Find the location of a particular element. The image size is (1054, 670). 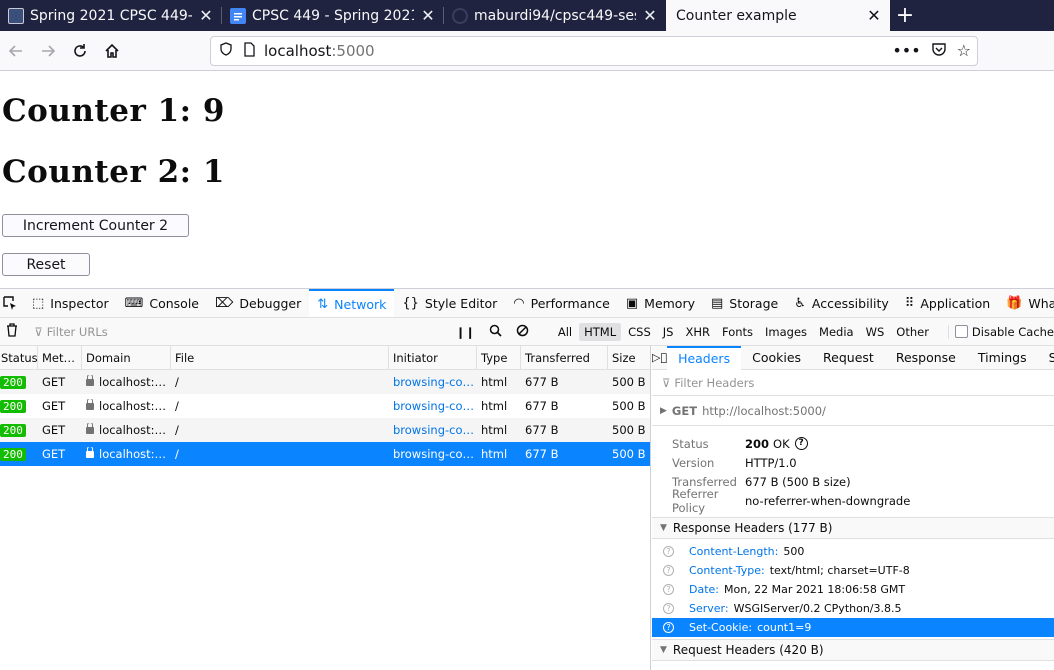

devtools-tab-accessibility: ♿ Accessibility is located at coordinates (841, 303).